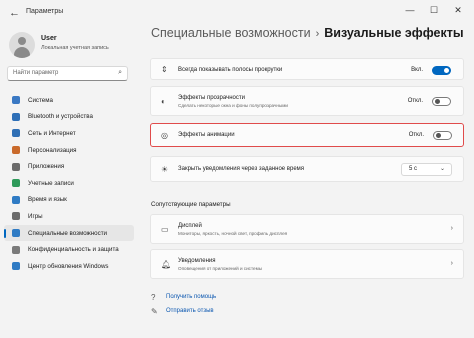 The image size is (474, 338). What do you see at coordinates (190, 311) in the screenshot?
I see `feedback-link: Отправить отзыв` at bounding box center [190, 311].